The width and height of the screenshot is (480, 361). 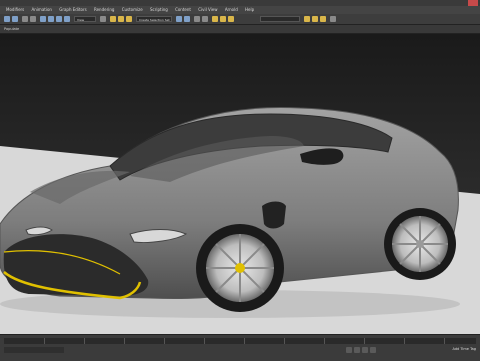 What do you see at coordinates (231, 19) in the screenshot?
I see `render-frame-icon` at bounding box center [231, 19].